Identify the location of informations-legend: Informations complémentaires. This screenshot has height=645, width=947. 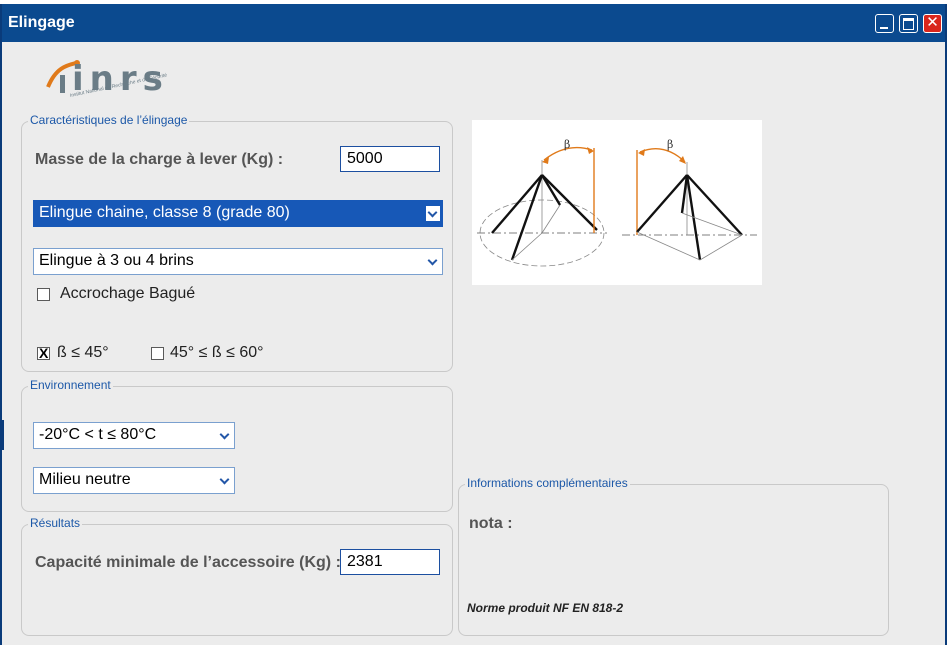
(547, 483).